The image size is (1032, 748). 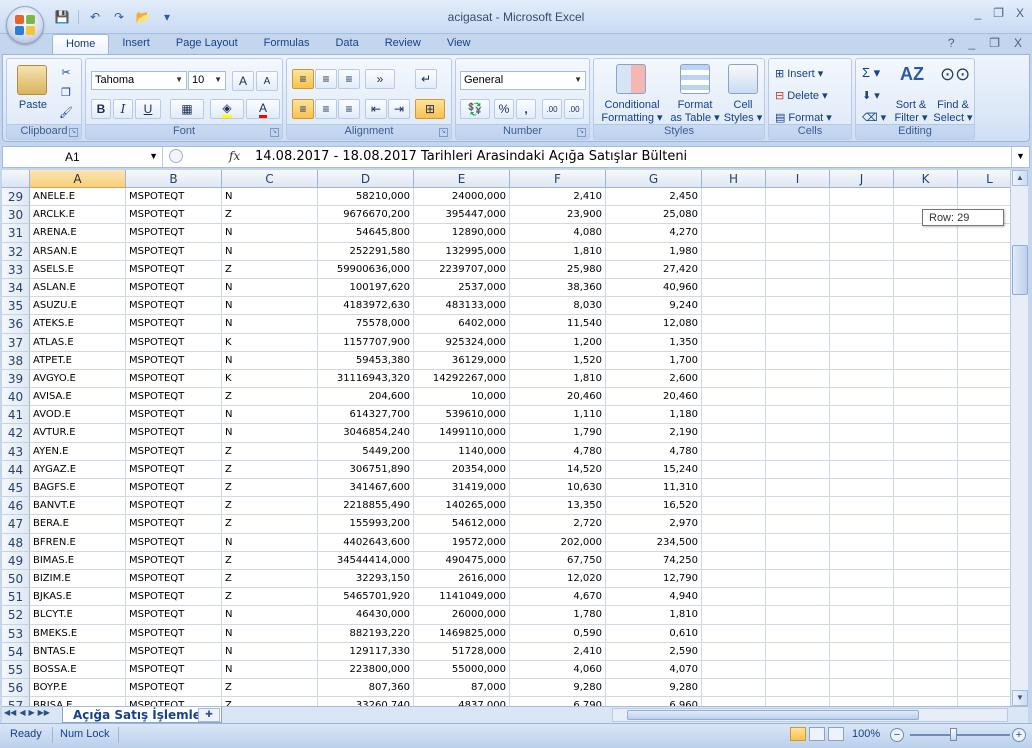 What do you see at coordinates (558, 433) in the screenshot?
I see `cell-f: 1,790` at bounding box center [558, 433].